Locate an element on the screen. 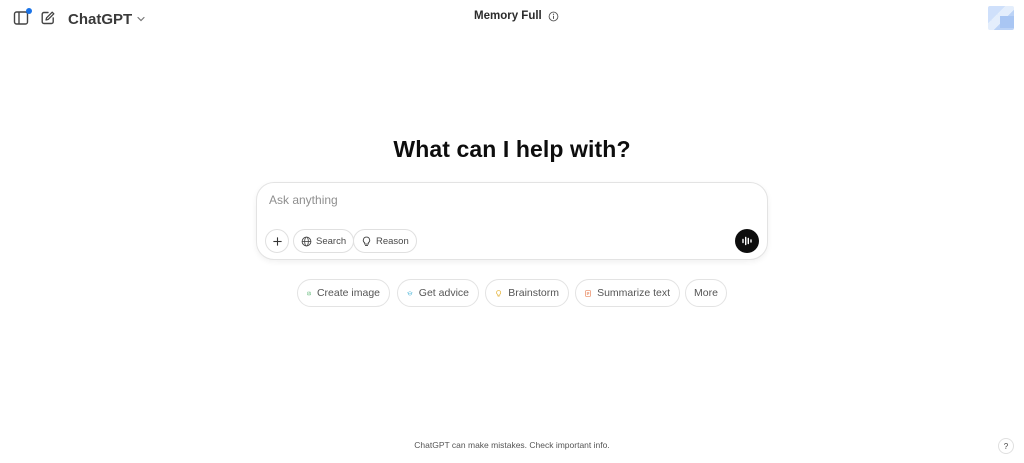 The image size is (1024, 463). suggestion-label: Brainstorm is located at coordinates (533, 293).